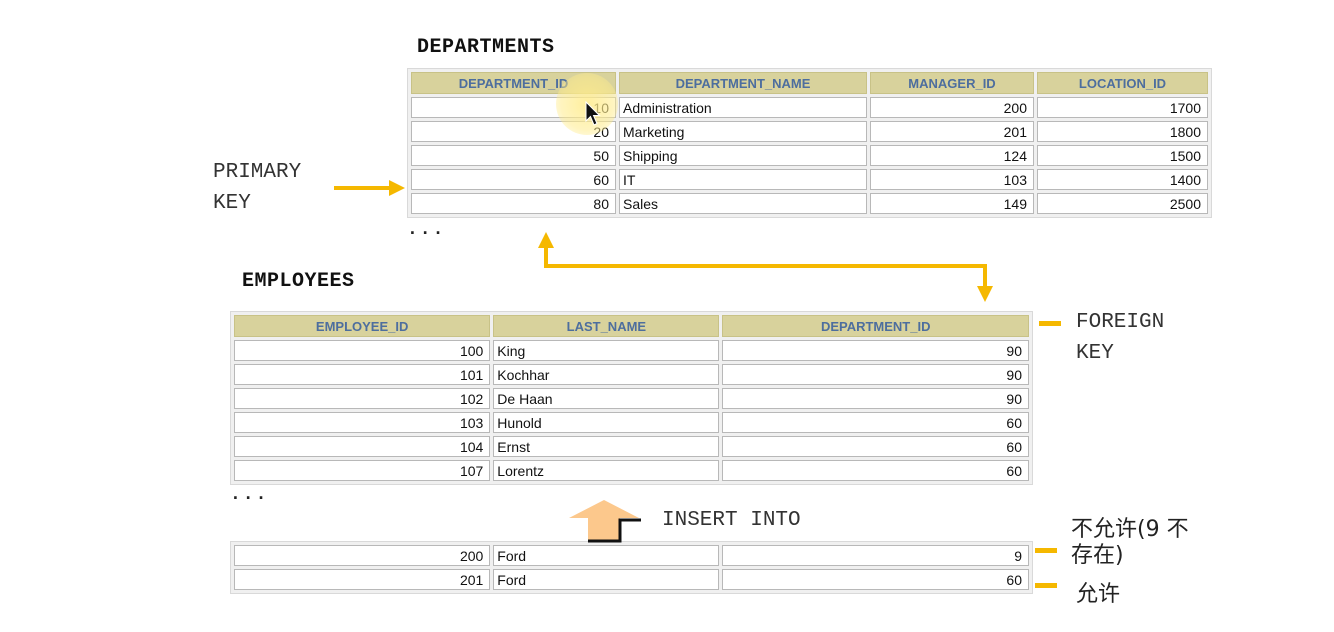 The image size is (1334, 632). I want to click on relationship-connector, so click(765, 267).